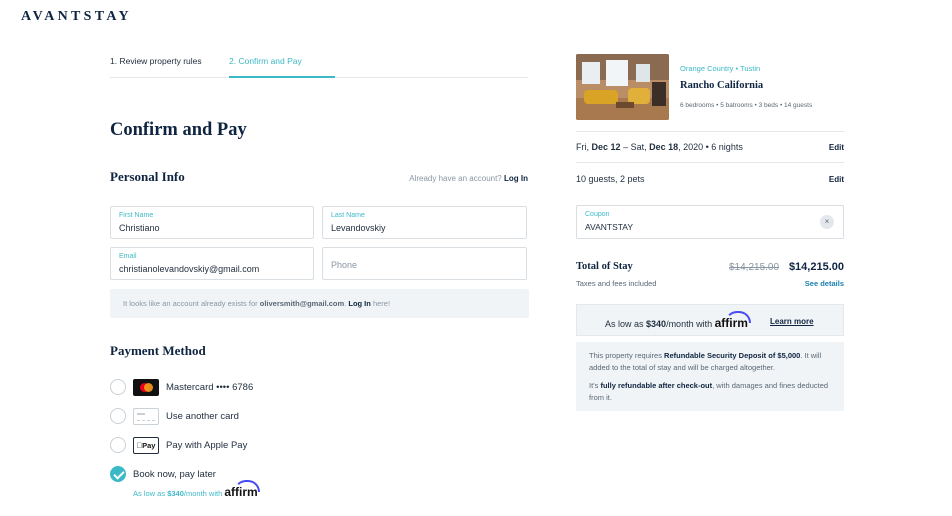 The height and width of the screenshot is (516, 952). I want to click on first-name-value: Christiano, so click(139, 228).